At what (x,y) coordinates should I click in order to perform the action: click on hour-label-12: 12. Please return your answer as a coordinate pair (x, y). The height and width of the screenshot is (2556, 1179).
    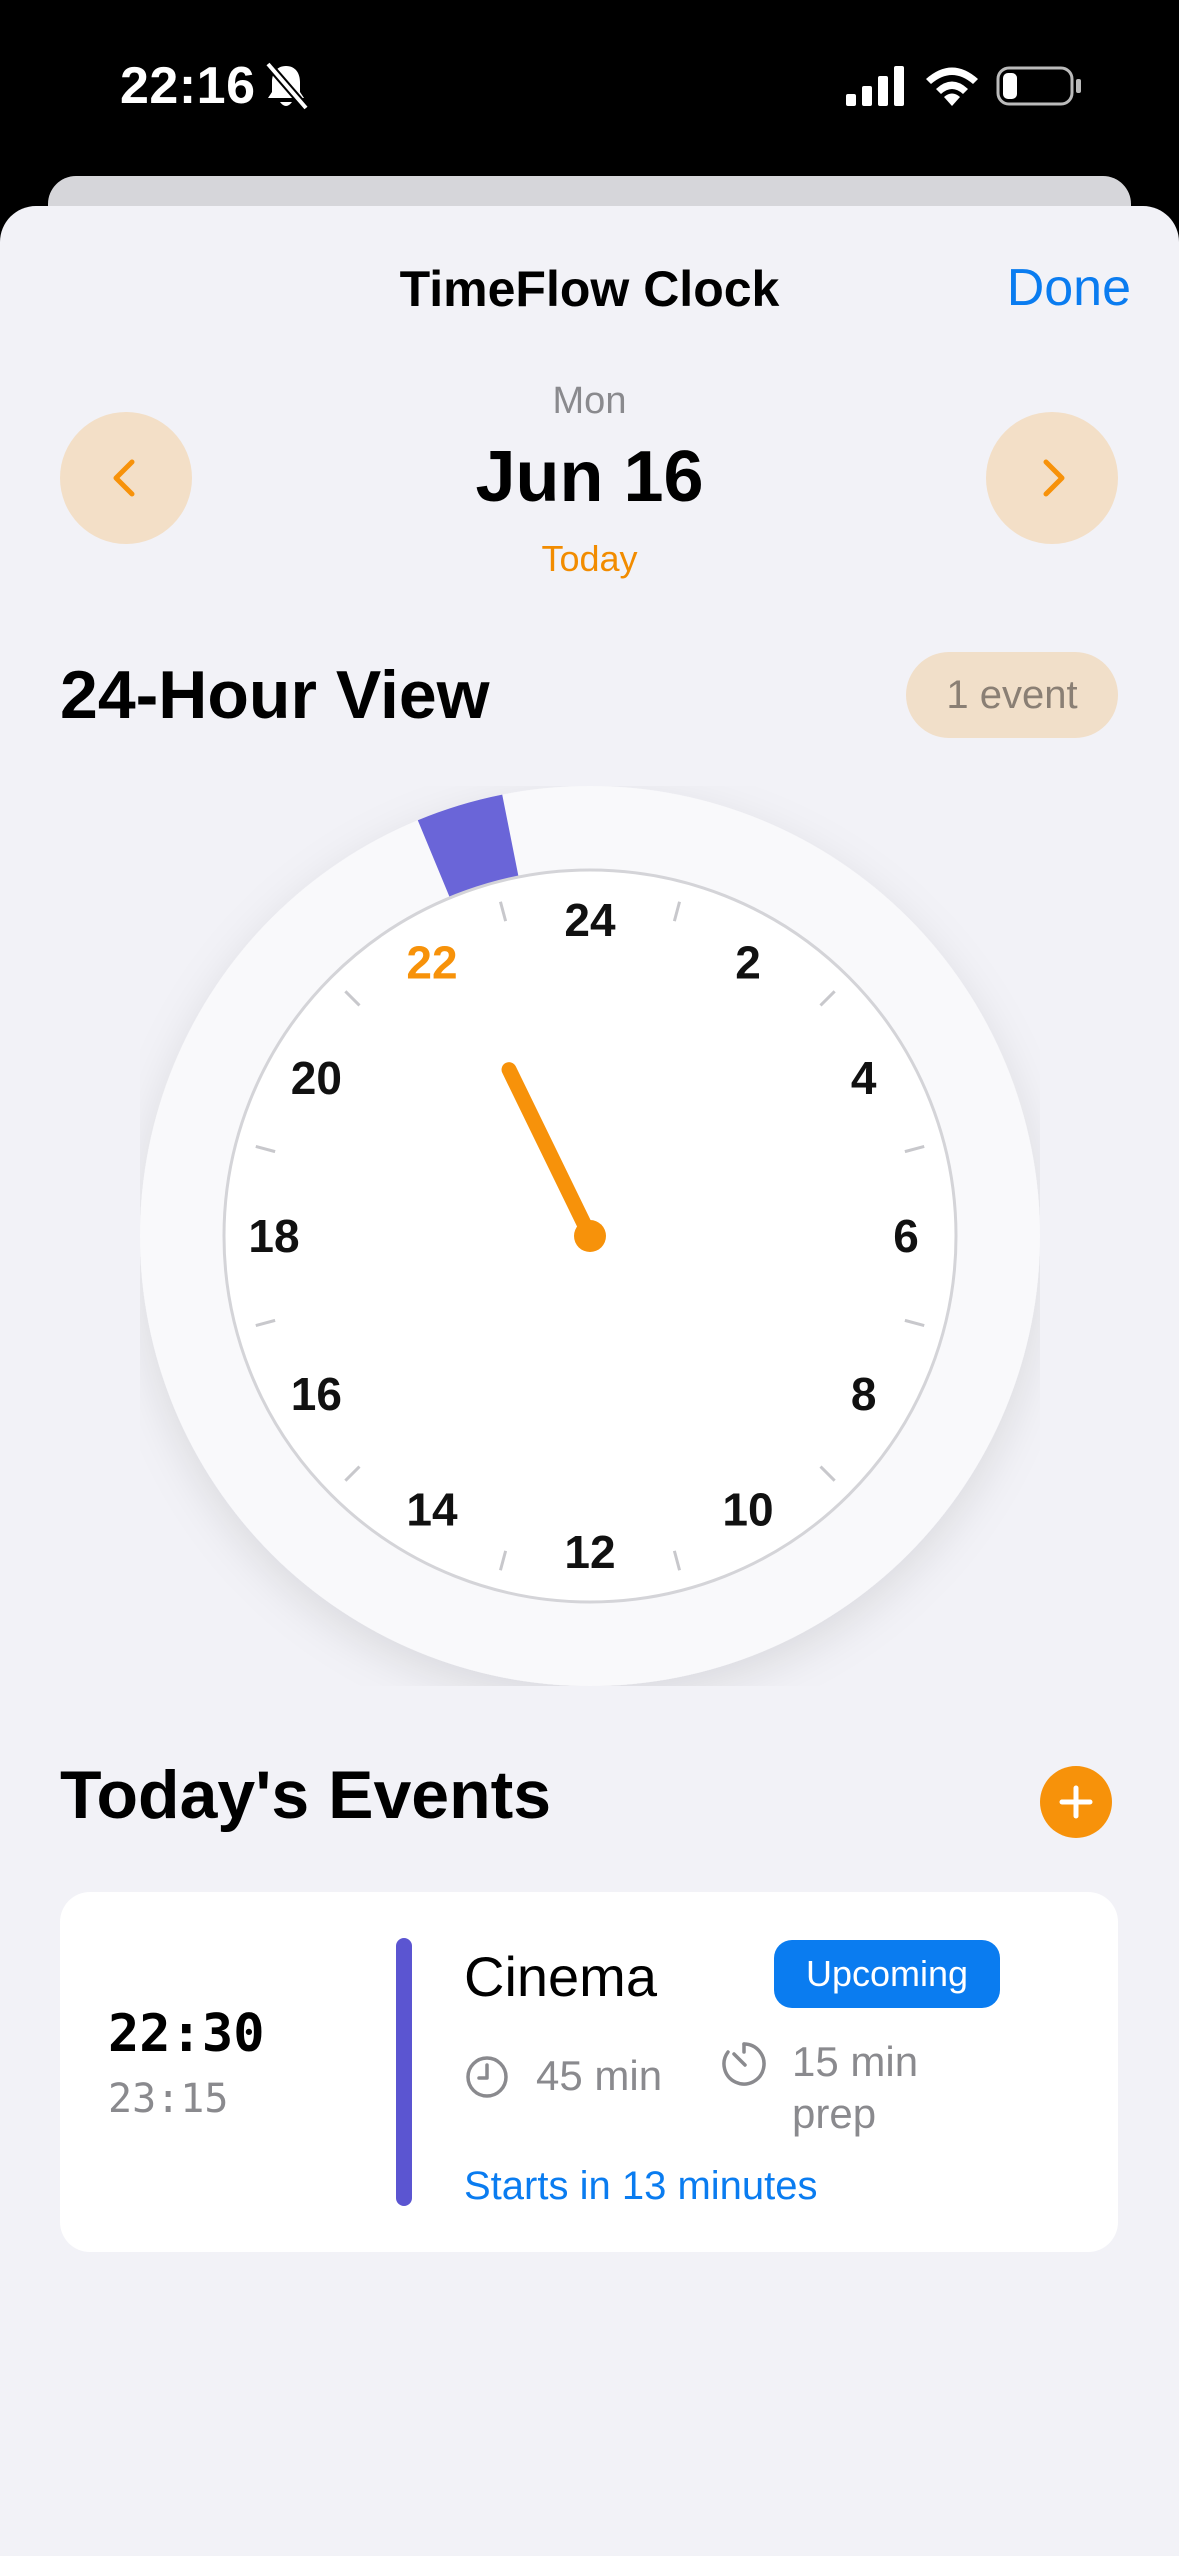
    Looking at the image, I should click on (589, 1552).